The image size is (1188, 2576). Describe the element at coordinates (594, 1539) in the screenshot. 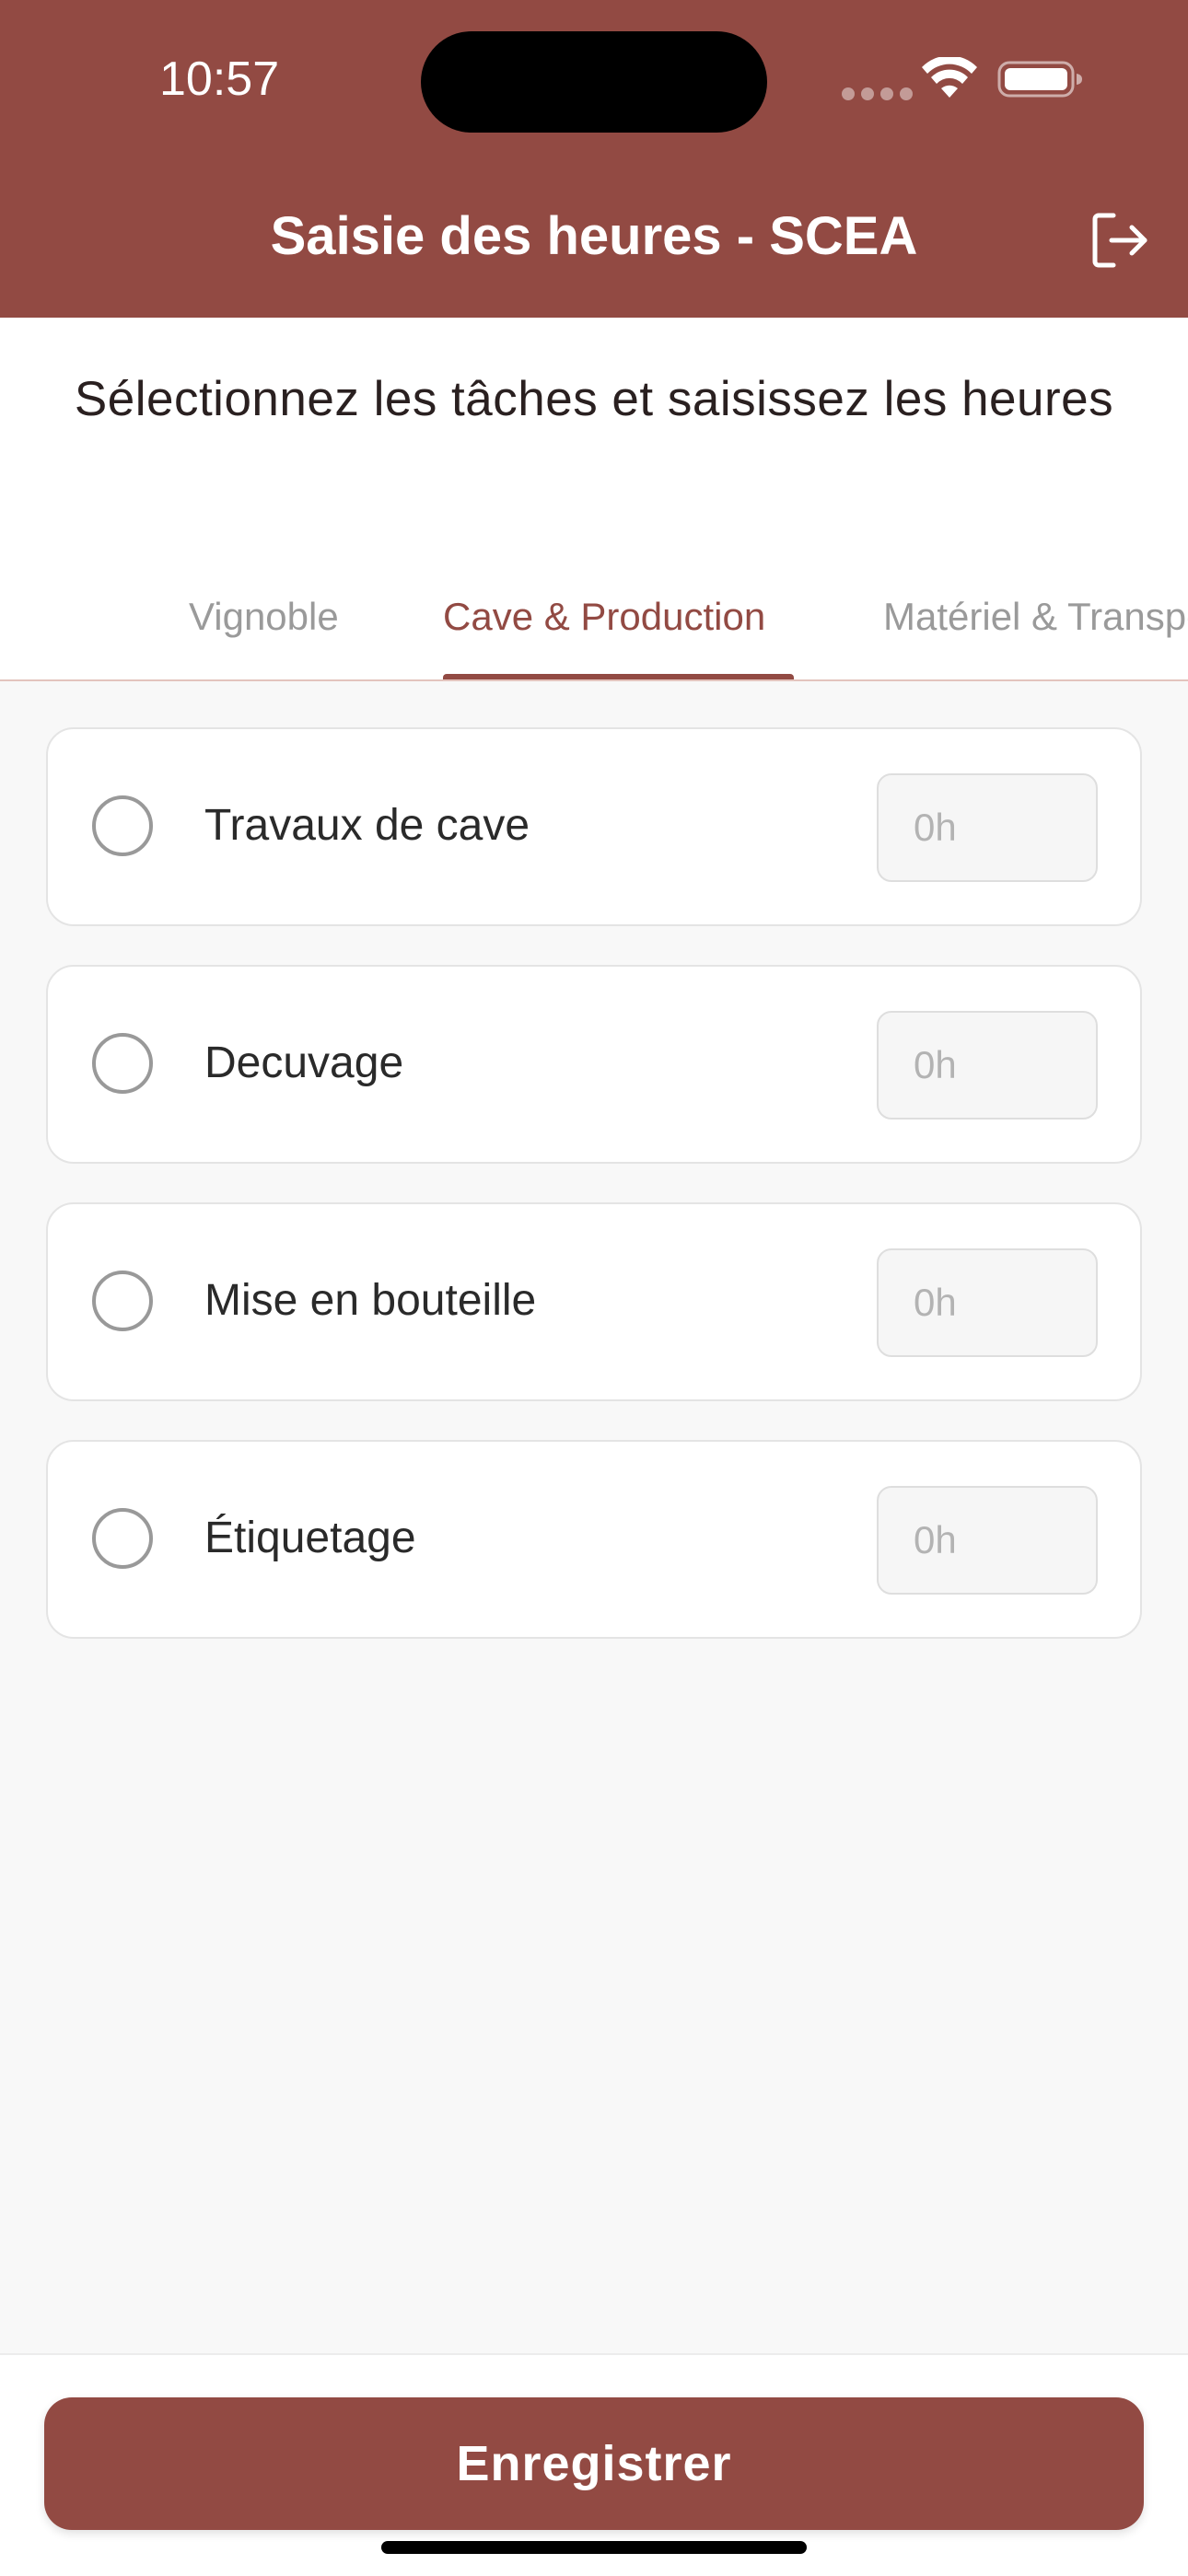

I see `task-card: Étiquetage` at that location.